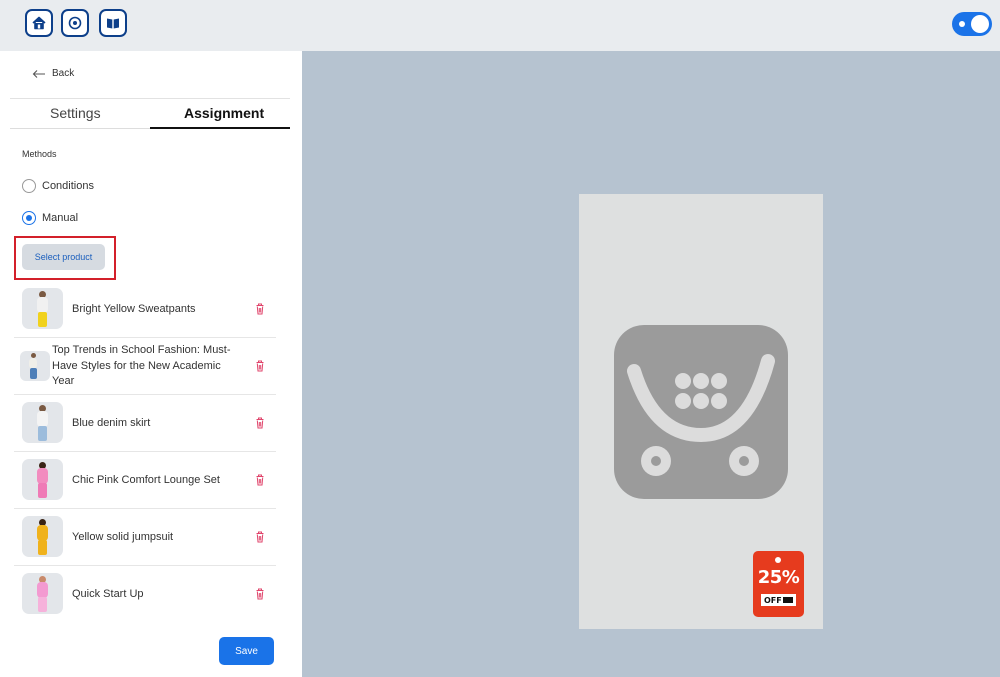 The height and width of the screenshot is (677, 1000). What do you see at coordinates (224, 113) in the screenshot?
I see `tab-assignment: Assignment` at bounding box center [224, 113].